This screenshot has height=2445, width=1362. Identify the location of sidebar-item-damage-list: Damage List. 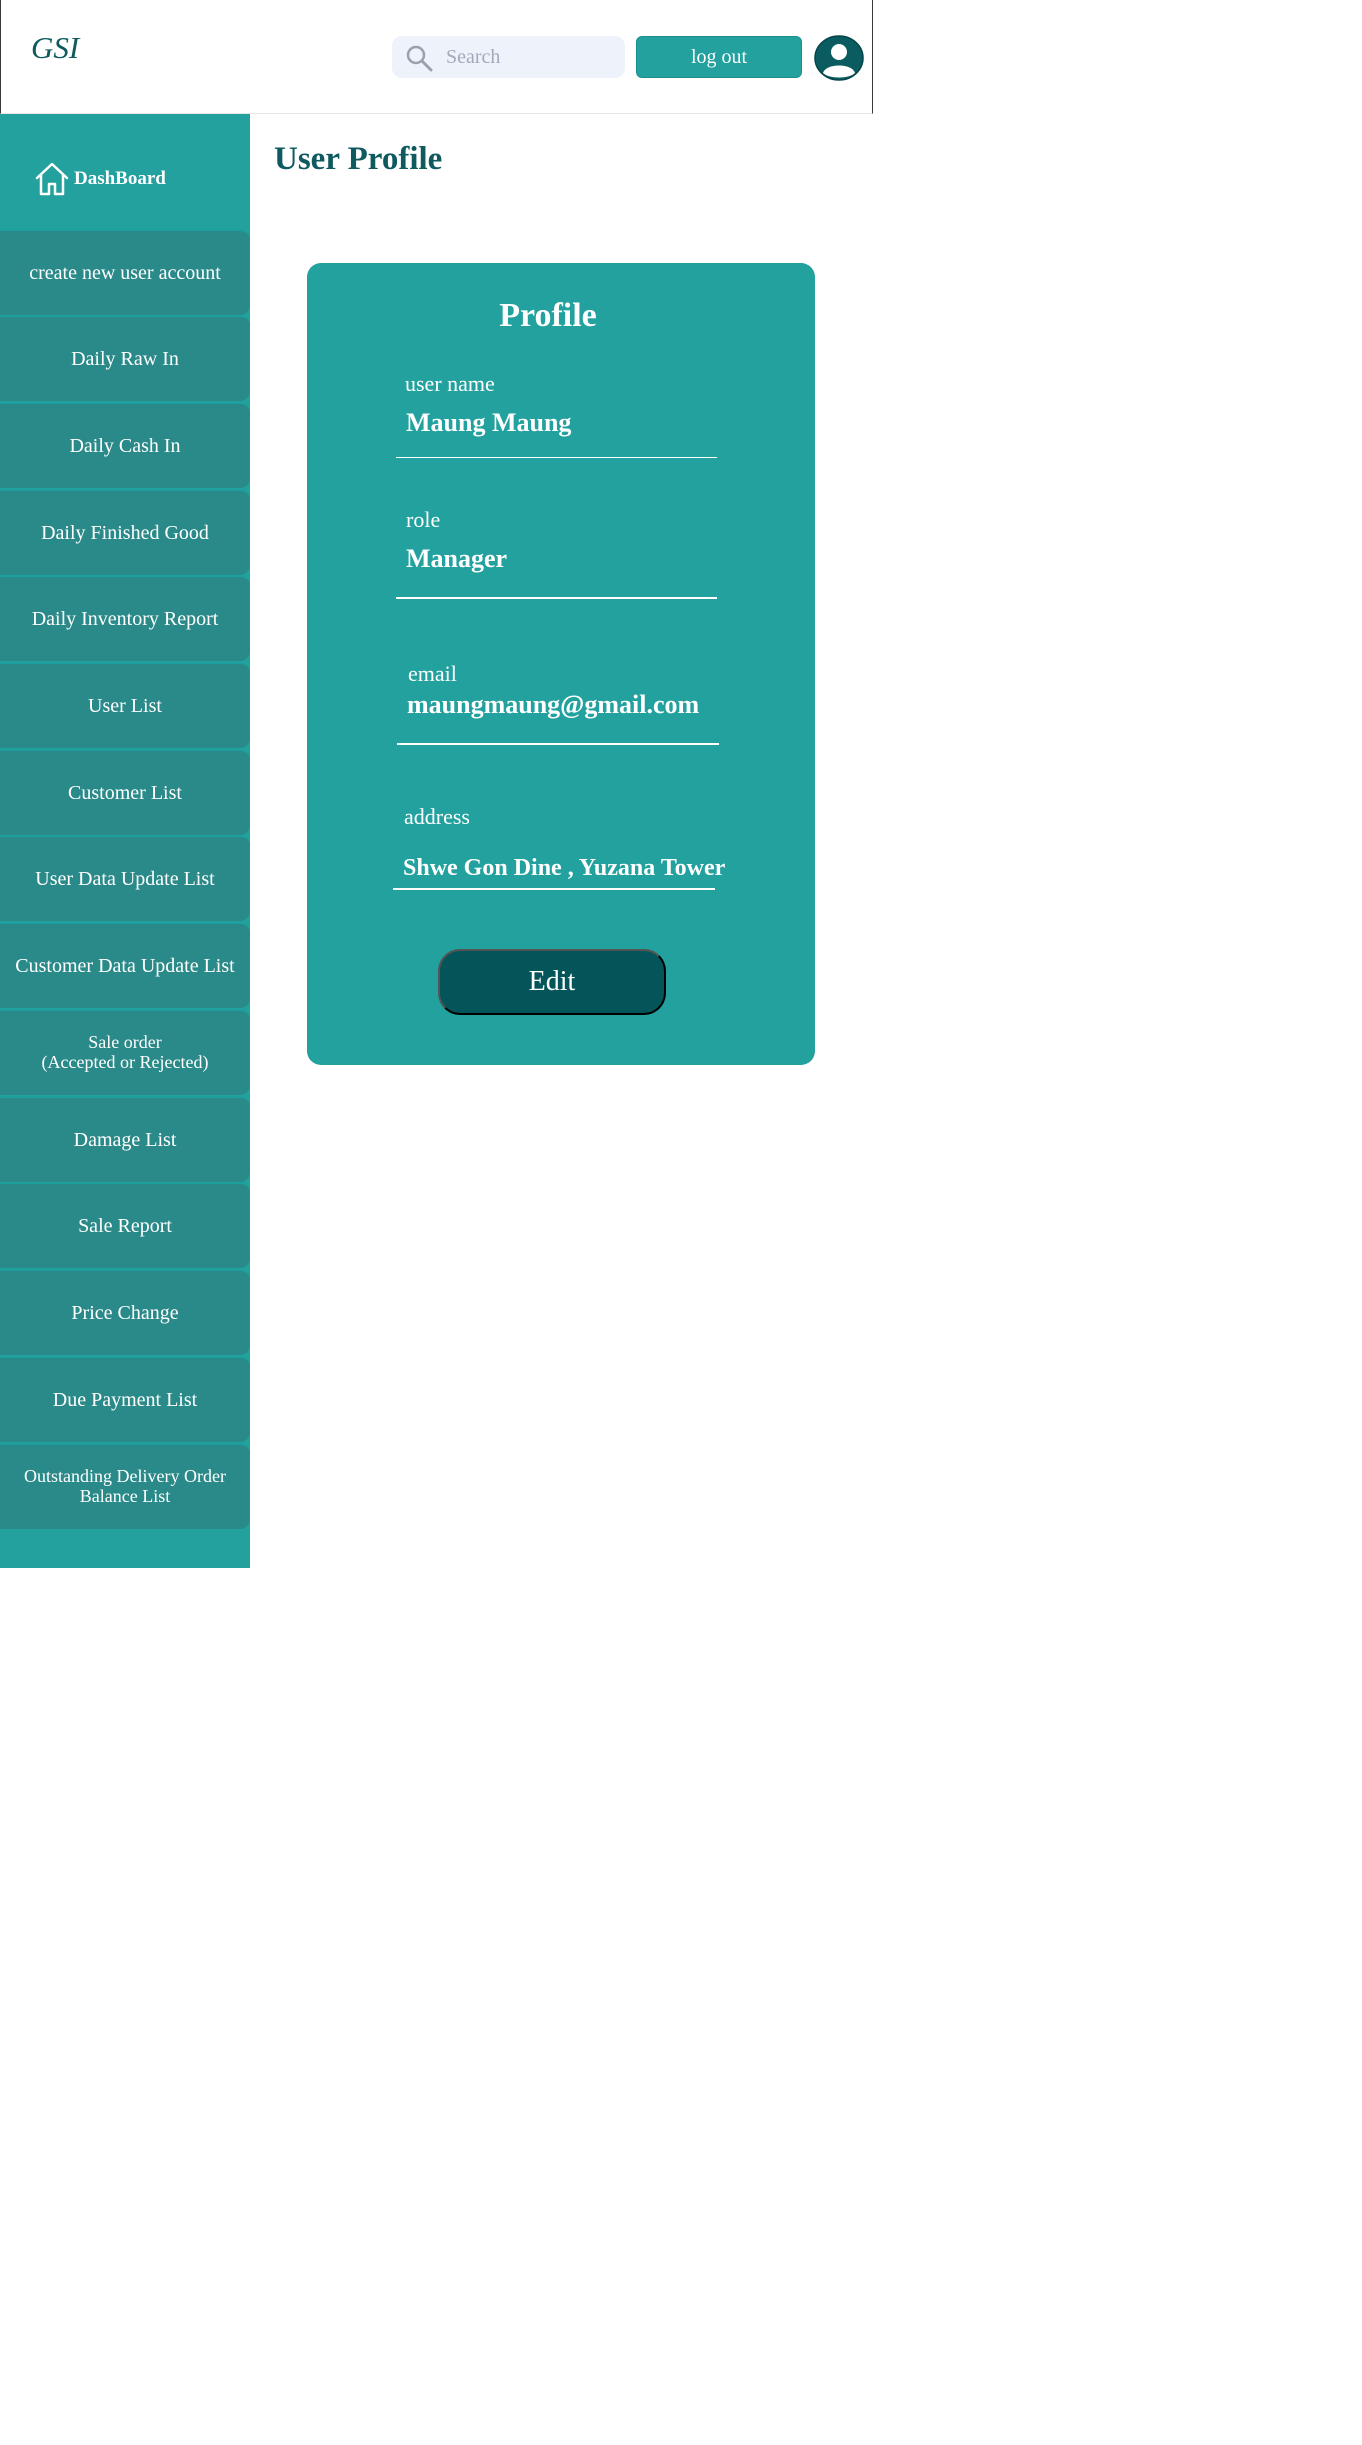
(125, 1139).